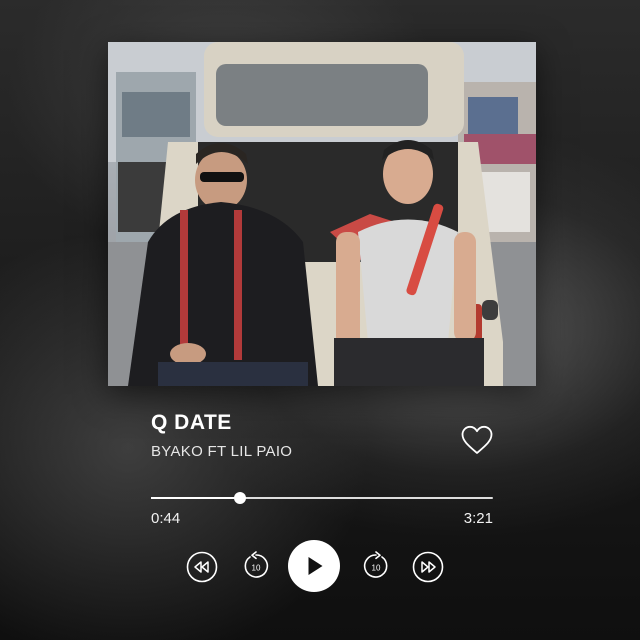  I want to click on like-button, so click(477, 440).